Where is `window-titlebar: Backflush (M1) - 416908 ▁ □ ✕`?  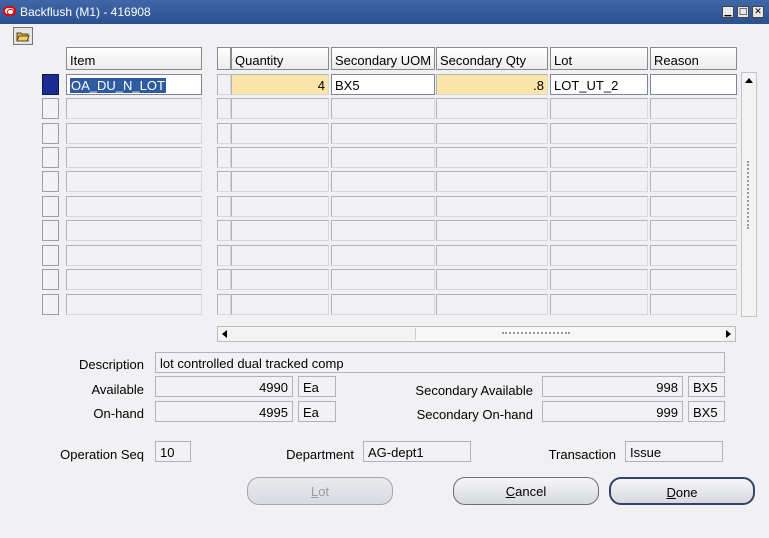
window-titlebar: Backflush (M1) - 416908 ▁ □ ✕ is located at coordinates (384, 12).